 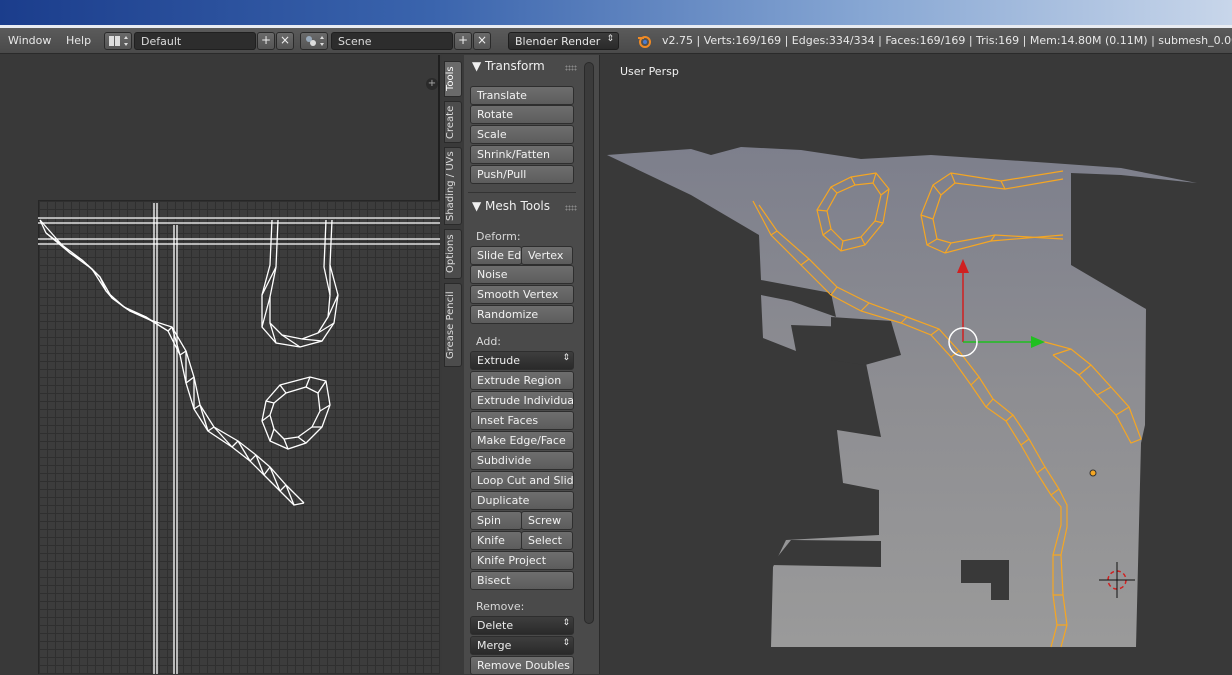 I want to click on object-origin-icon, so click(x=1093, y=473).